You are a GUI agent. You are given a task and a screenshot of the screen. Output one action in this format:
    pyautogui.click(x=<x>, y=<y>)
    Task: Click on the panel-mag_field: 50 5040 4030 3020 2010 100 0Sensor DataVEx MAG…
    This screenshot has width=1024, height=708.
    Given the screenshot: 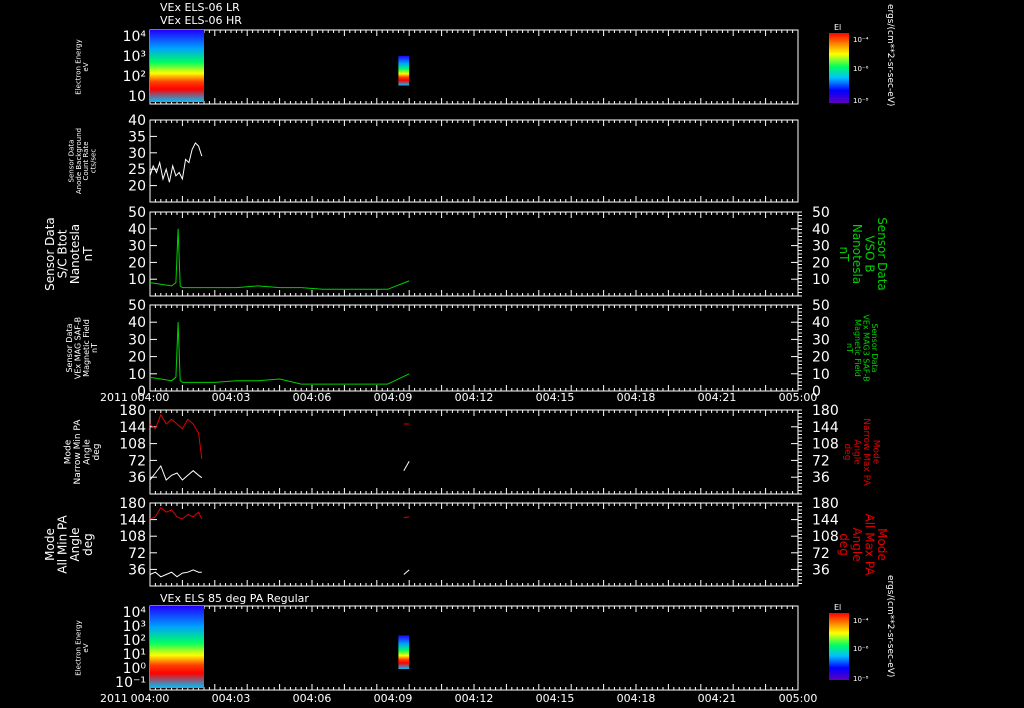 What is the action you would take?
    pyautogui.click(x=472, y=349)
    